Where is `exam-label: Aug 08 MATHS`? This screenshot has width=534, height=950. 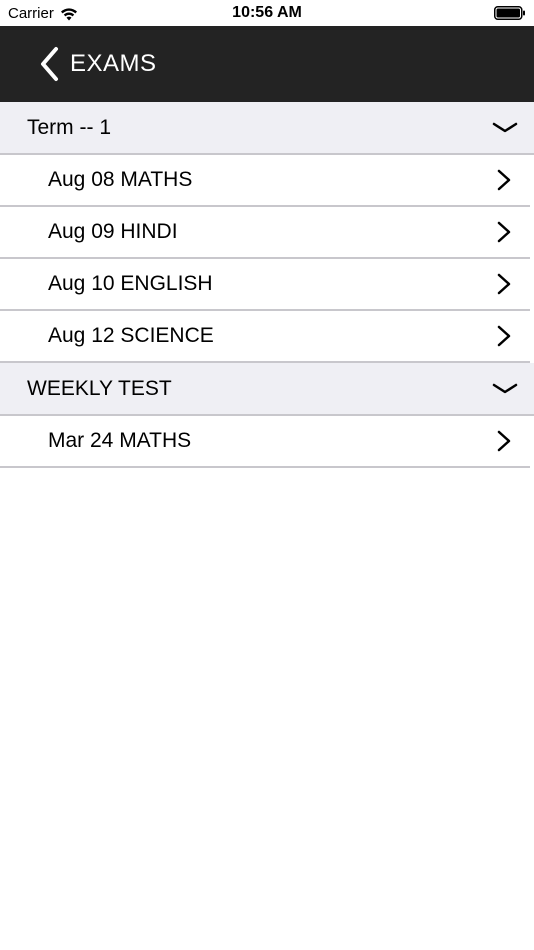 exam-label: Aug 08 MATHS is located at coordinates (120, 179).